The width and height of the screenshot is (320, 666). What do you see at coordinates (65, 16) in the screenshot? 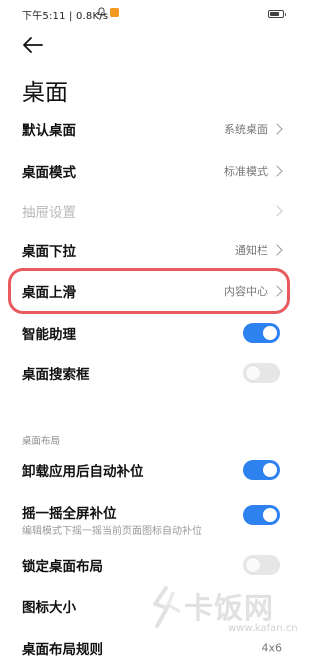
I see `status-time-speed: 下午5:11 | 0.8K/s` at bounding box center [65, 16].